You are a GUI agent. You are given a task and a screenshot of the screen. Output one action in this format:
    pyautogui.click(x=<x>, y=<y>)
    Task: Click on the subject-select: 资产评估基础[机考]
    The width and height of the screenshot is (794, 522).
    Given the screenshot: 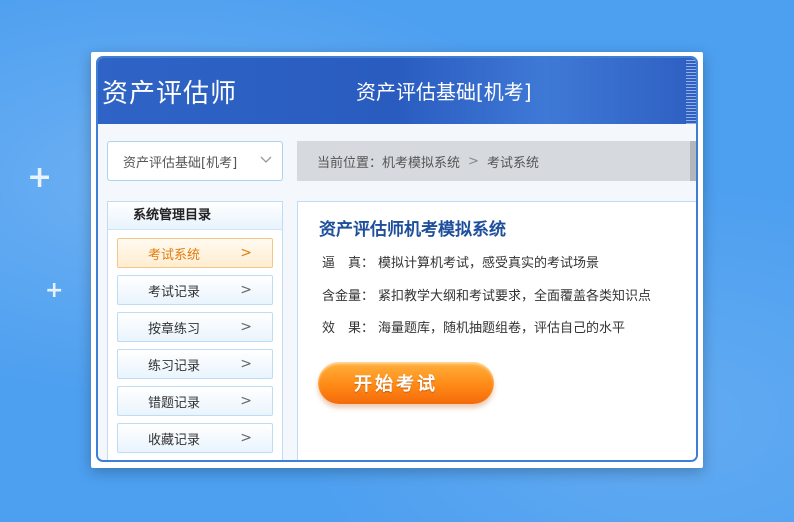 What is the action you would take?
    pyautogui.click(x=195, y=161)
    